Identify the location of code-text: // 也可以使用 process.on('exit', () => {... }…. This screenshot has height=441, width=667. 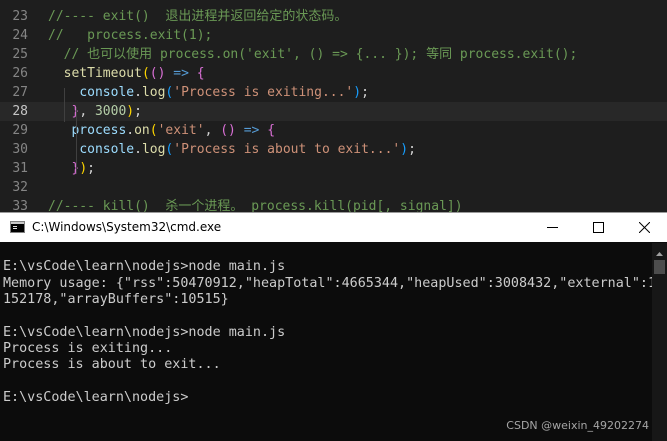
(313, 54).